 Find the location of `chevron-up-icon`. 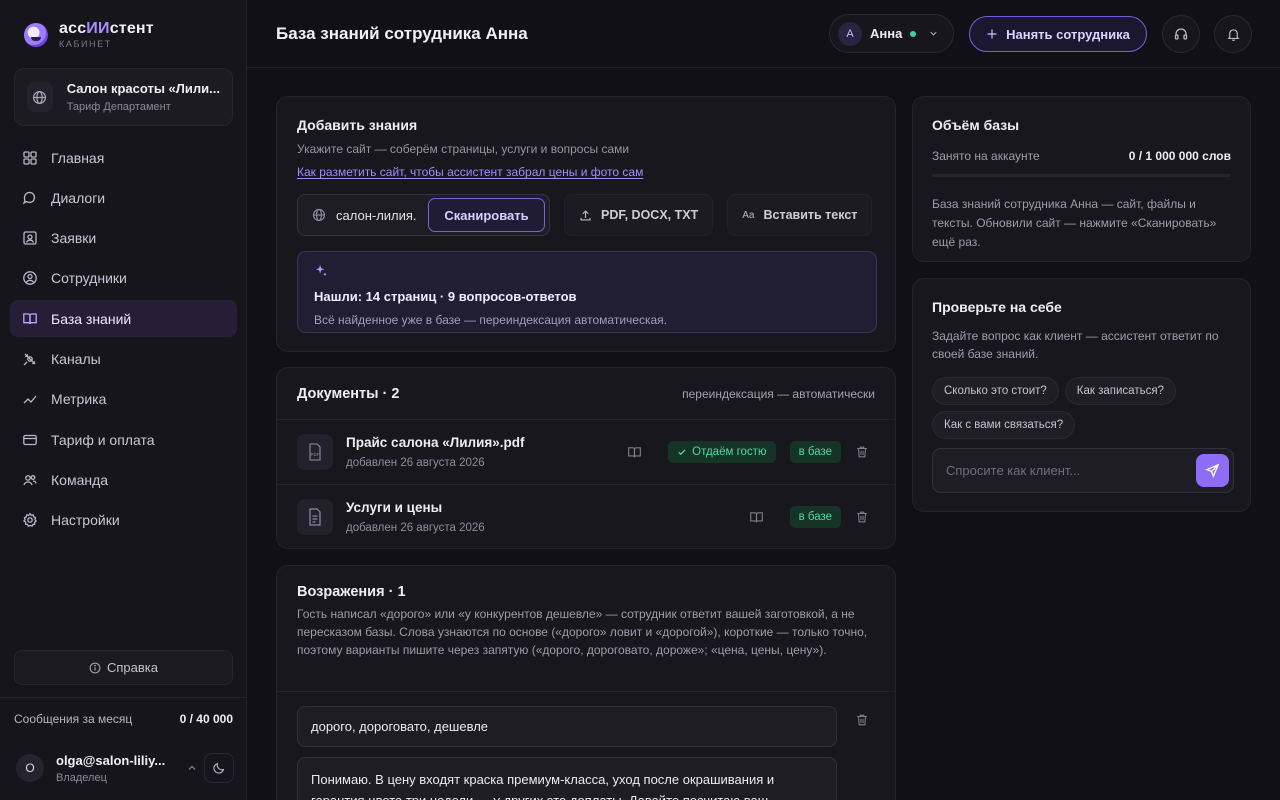

chevron-up-icon is located at coordinates (192, 768).